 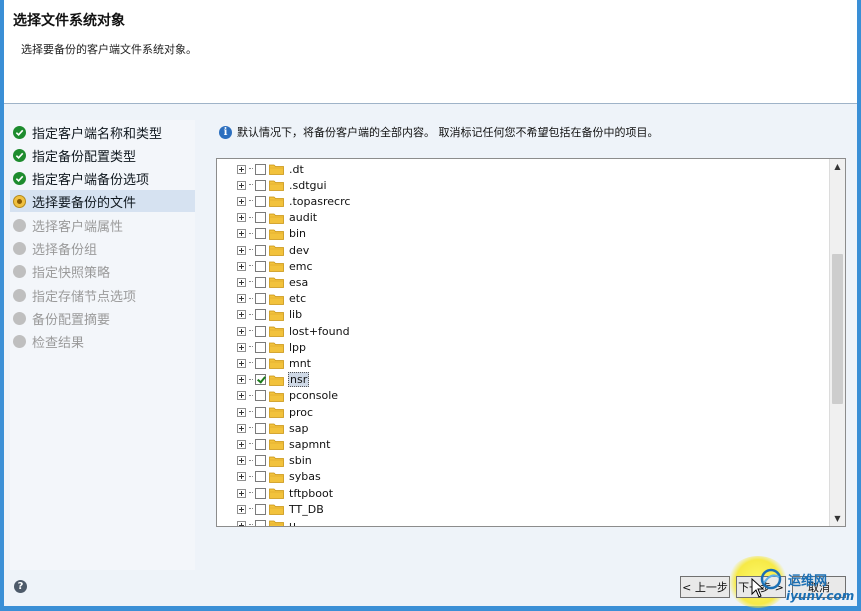 What do you see at coordinates (275, 266) in the screenshot?
I see `tree-row: emc` at bounding box center [275, 266].